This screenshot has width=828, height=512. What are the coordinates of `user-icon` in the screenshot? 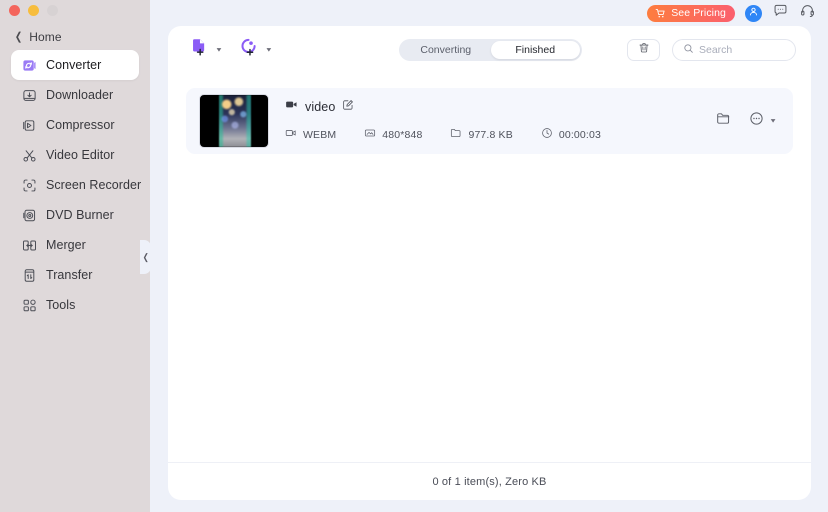 It's located at (753, 13).